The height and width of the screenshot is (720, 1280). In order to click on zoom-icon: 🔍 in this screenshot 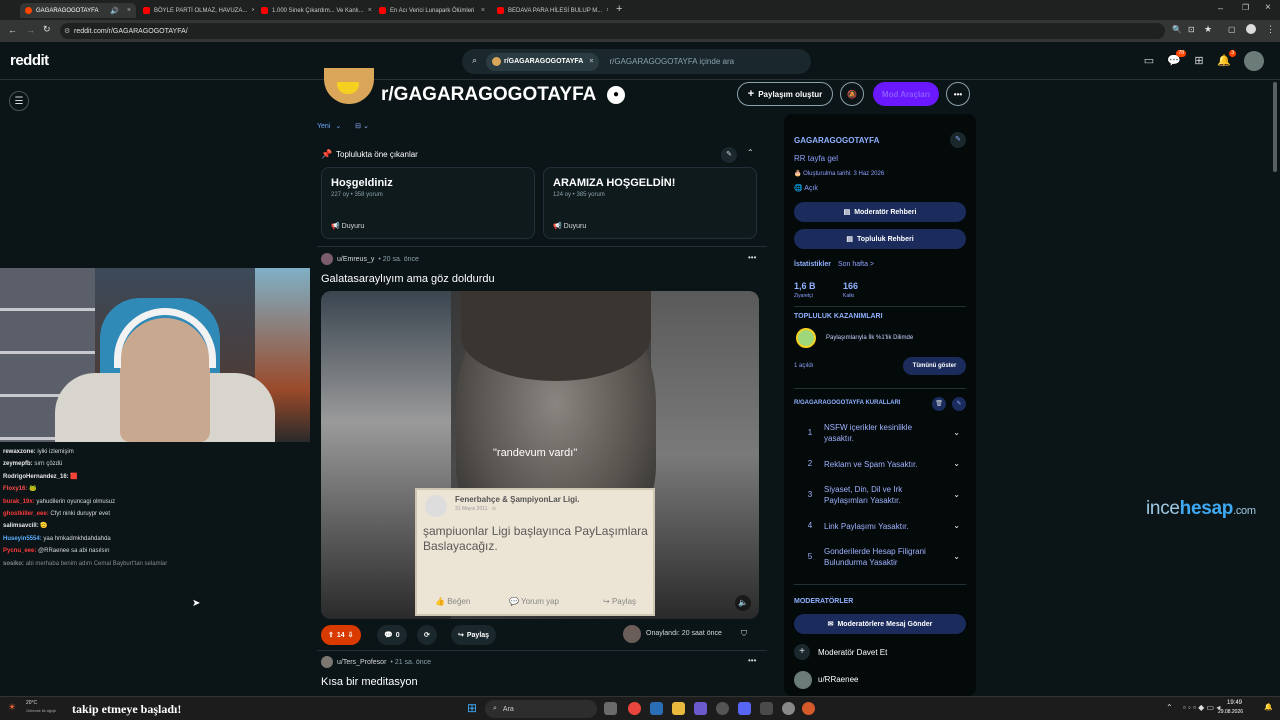, I will do `click(1177, 29)`.